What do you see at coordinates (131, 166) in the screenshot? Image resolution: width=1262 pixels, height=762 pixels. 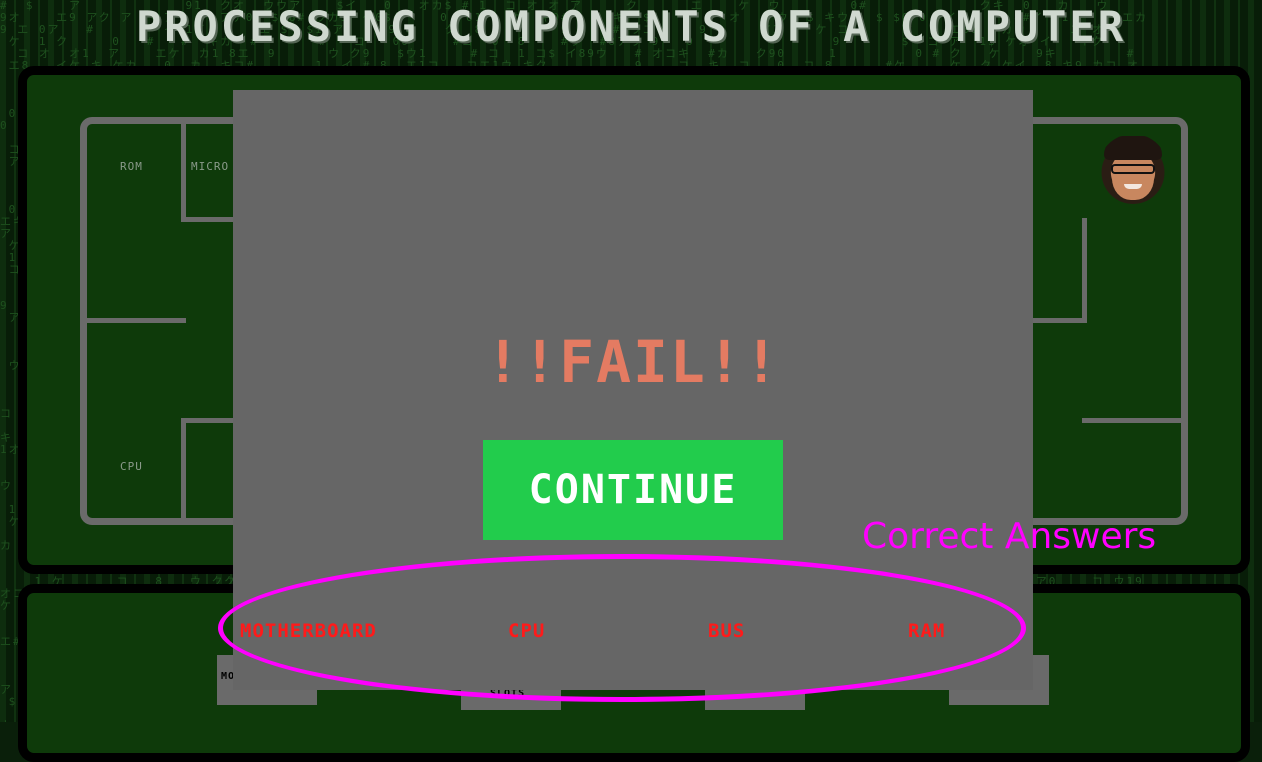 I see `slot-label-rom: ROM` at bounding box center [131, 166].